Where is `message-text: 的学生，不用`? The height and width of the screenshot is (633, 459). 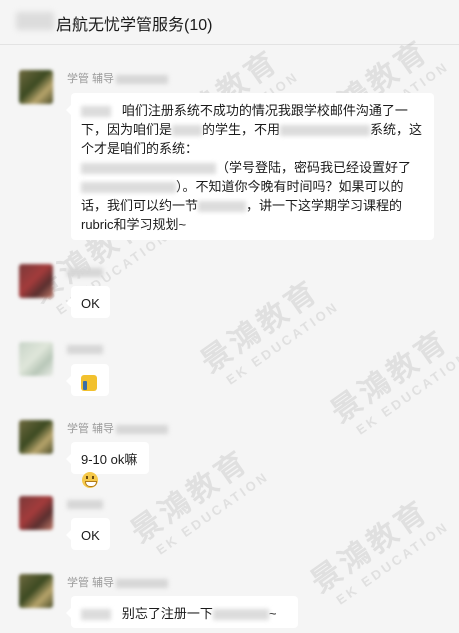 message-text: 的学生，不用 is located at coordinates (241, 129).